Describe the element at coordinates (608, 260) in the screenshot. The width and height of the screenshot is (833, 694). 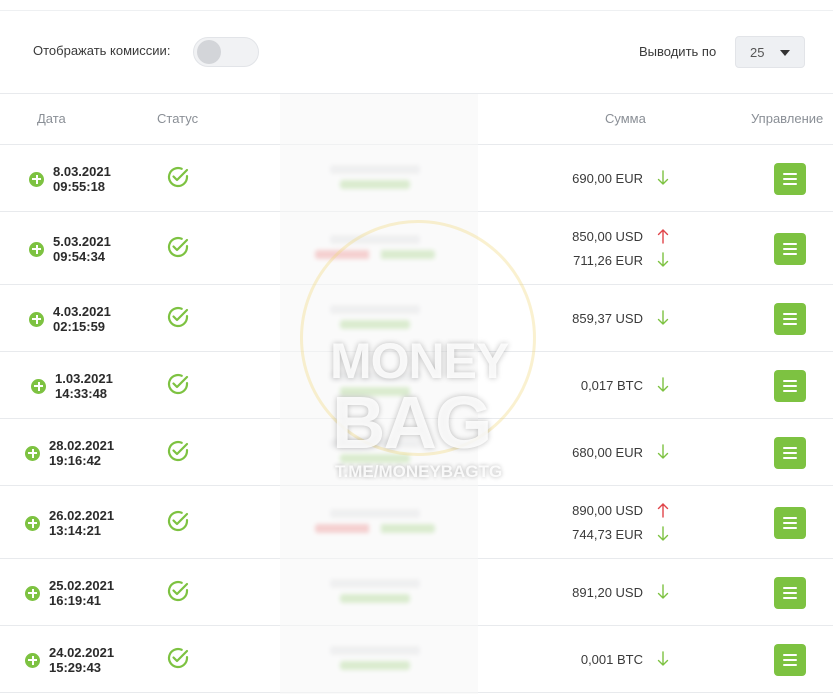
I see `row-amount: 711,26 EUR` at that location.